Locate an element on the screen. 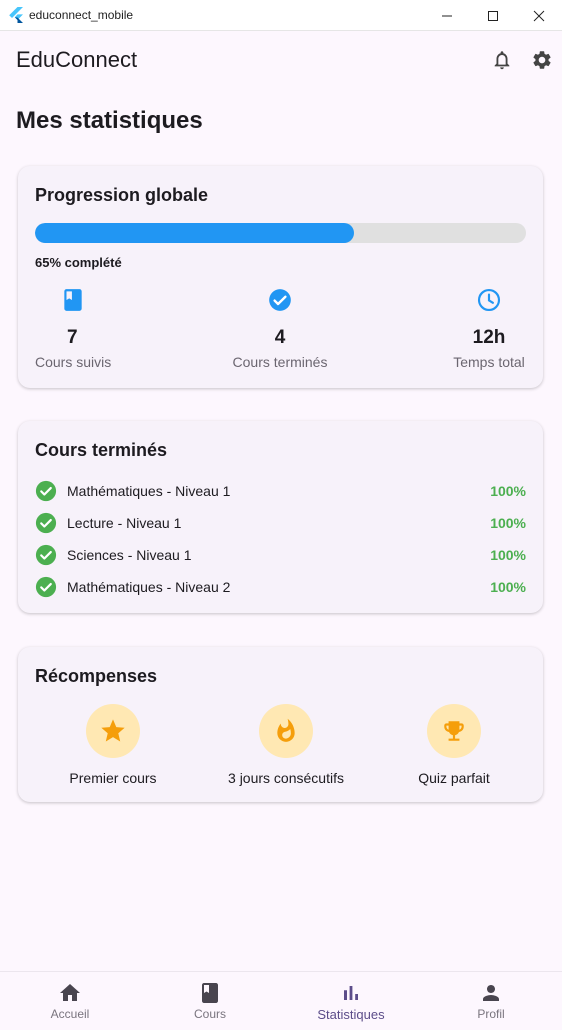 Image resolution: width=562 pixels, height=1030 pixels. nav-item-courses: Cours is located at coordinates (210, 1001).